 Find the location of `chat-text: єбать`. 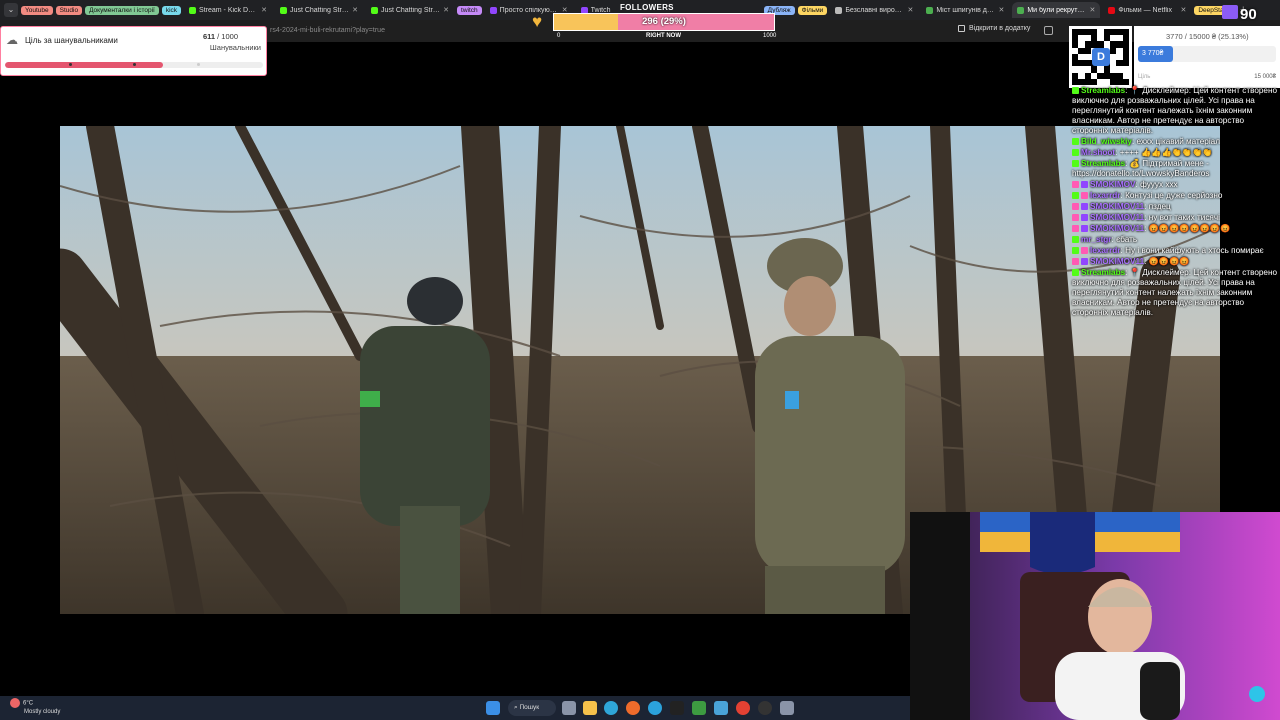

chat-text: єбать is located at coordinates (1127, 239).